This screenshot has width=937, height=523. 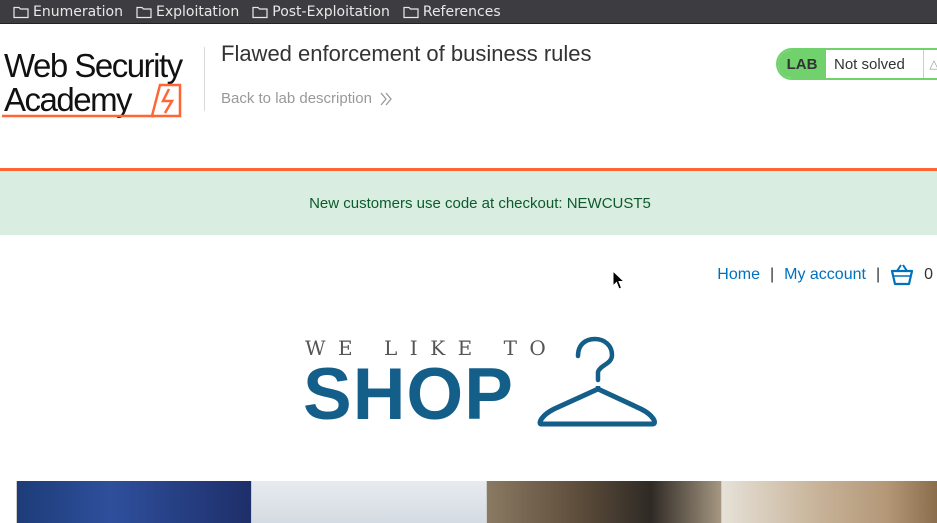 I want to click on bookmark-label: Exploitation, so click(x=198, y=11).